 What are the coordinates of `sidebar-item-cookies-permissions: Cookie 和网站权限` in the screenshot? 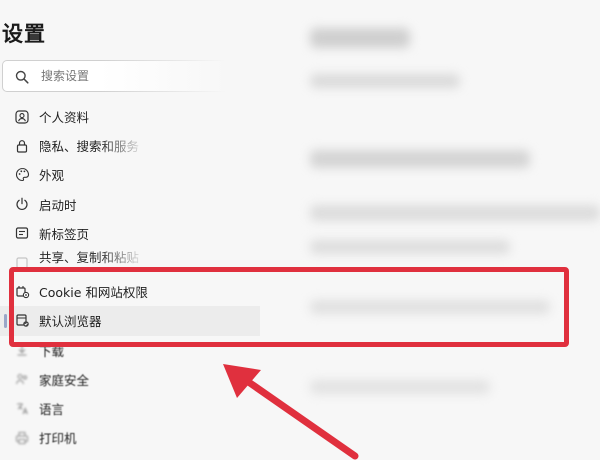 It's located at (130, 291).